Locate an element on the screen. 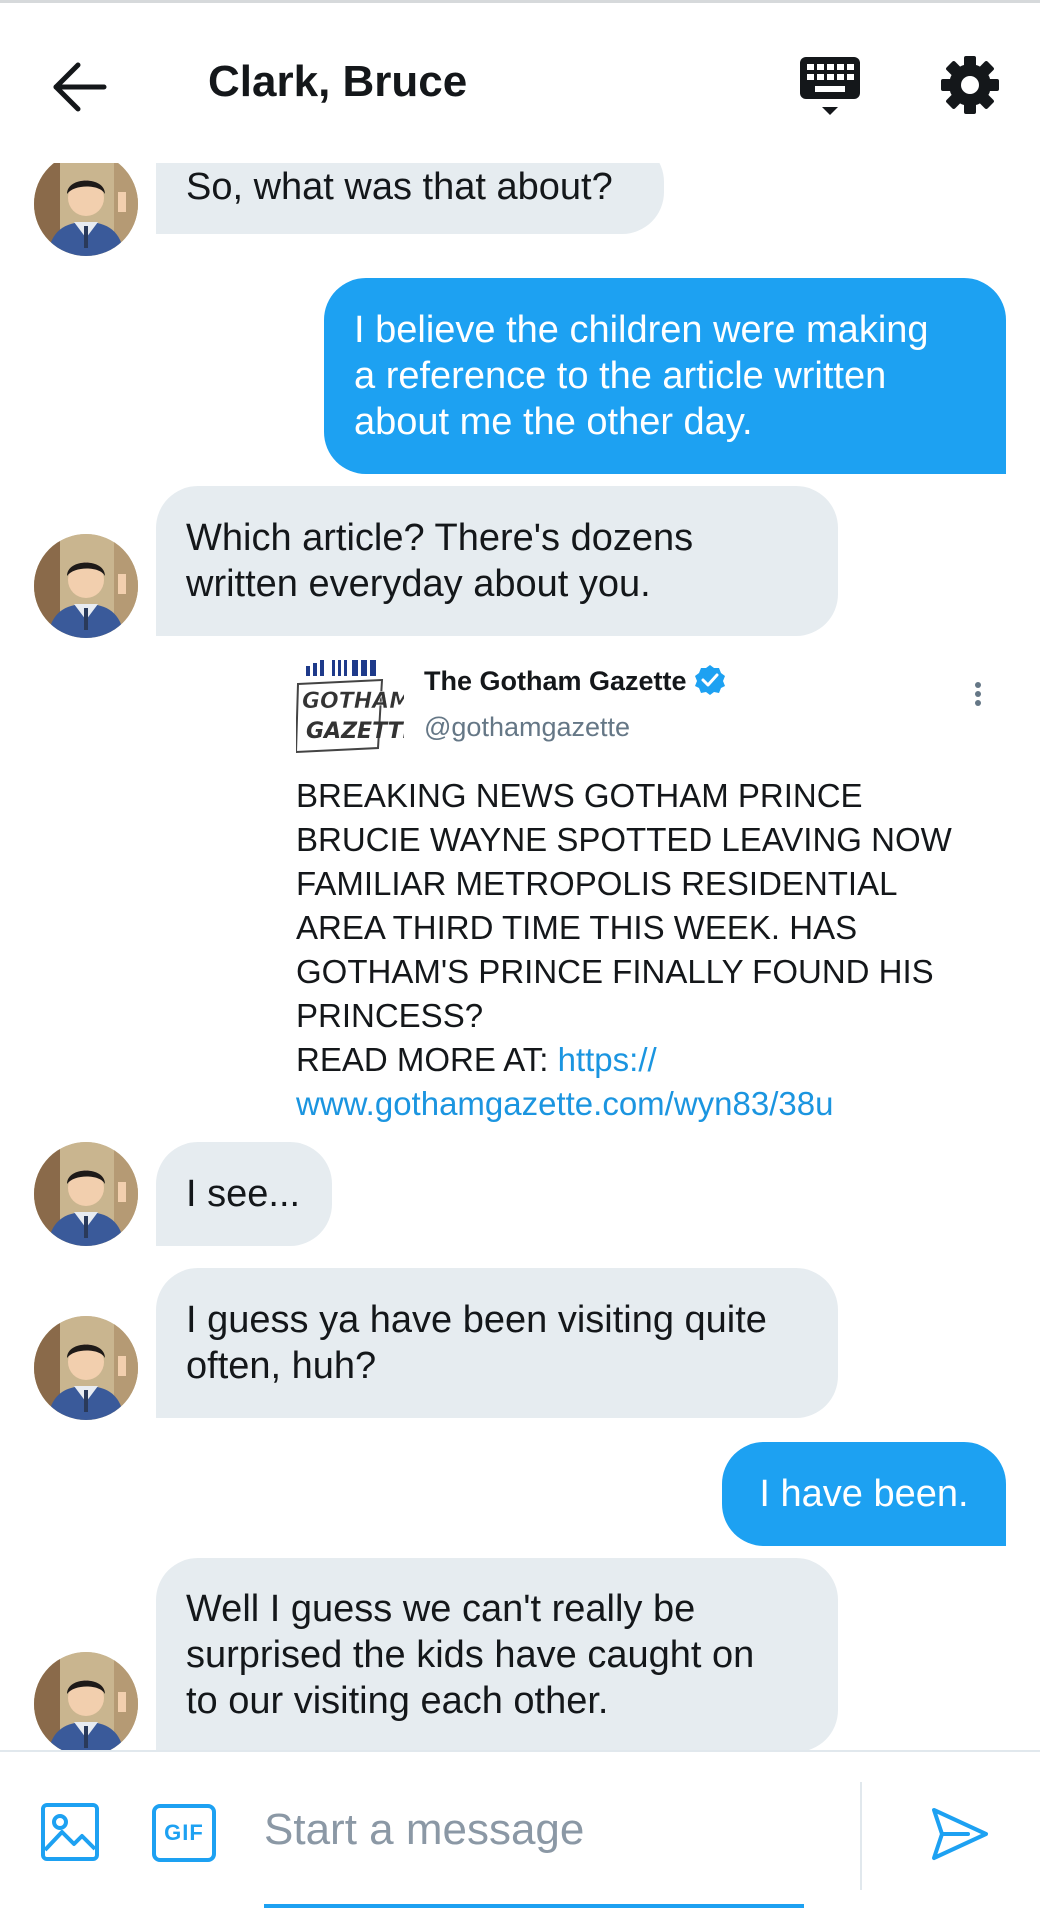 This screenshot has height=1920, width=1040. arrow-left-icon is located at coordinates (80, 87).